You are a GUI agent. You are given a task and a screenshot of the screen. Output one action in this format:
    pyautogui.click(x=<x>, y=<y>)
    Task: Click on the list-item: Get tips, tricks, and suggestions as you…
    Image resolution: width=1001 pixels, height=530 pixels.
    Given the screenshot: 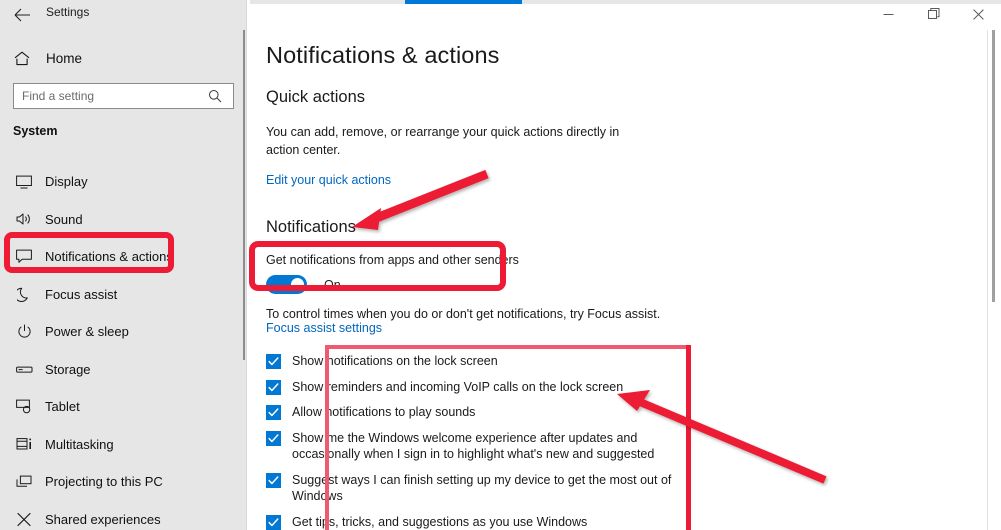 What is the action you would take?
    pyautogui.click(x=496, y=522)
    